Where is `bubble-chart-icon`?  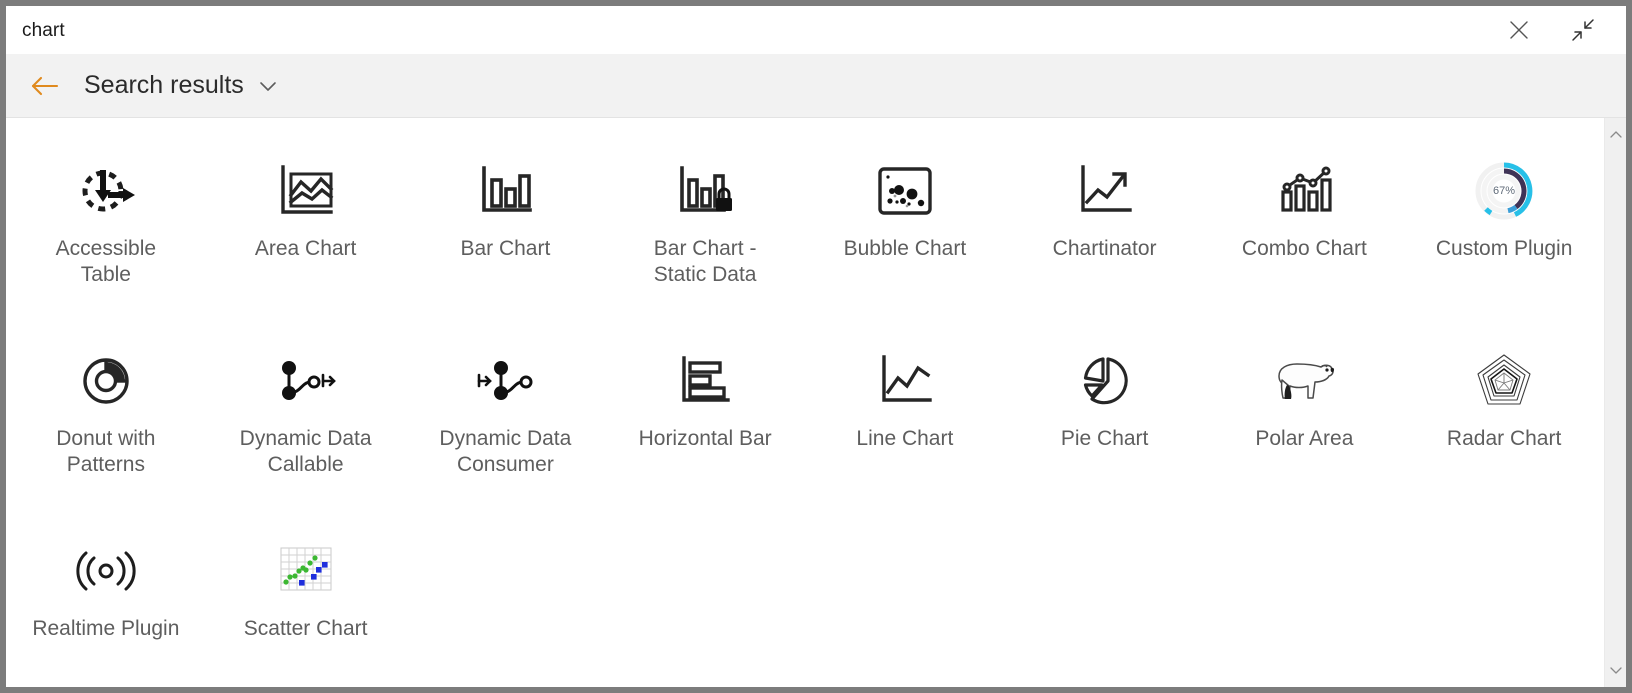
bubble-chart-icon is located at coordinates (905, 191).